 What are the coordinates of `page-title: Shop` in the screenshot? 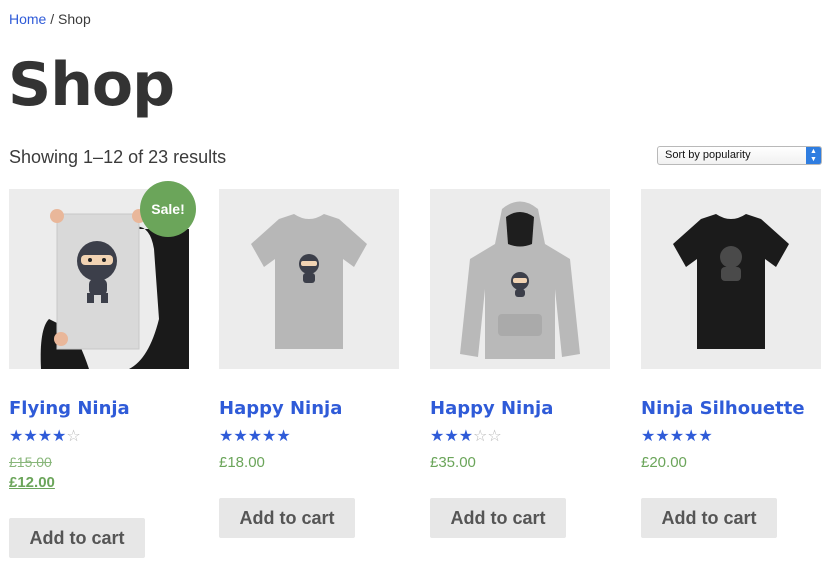 It's located at (91, 85).